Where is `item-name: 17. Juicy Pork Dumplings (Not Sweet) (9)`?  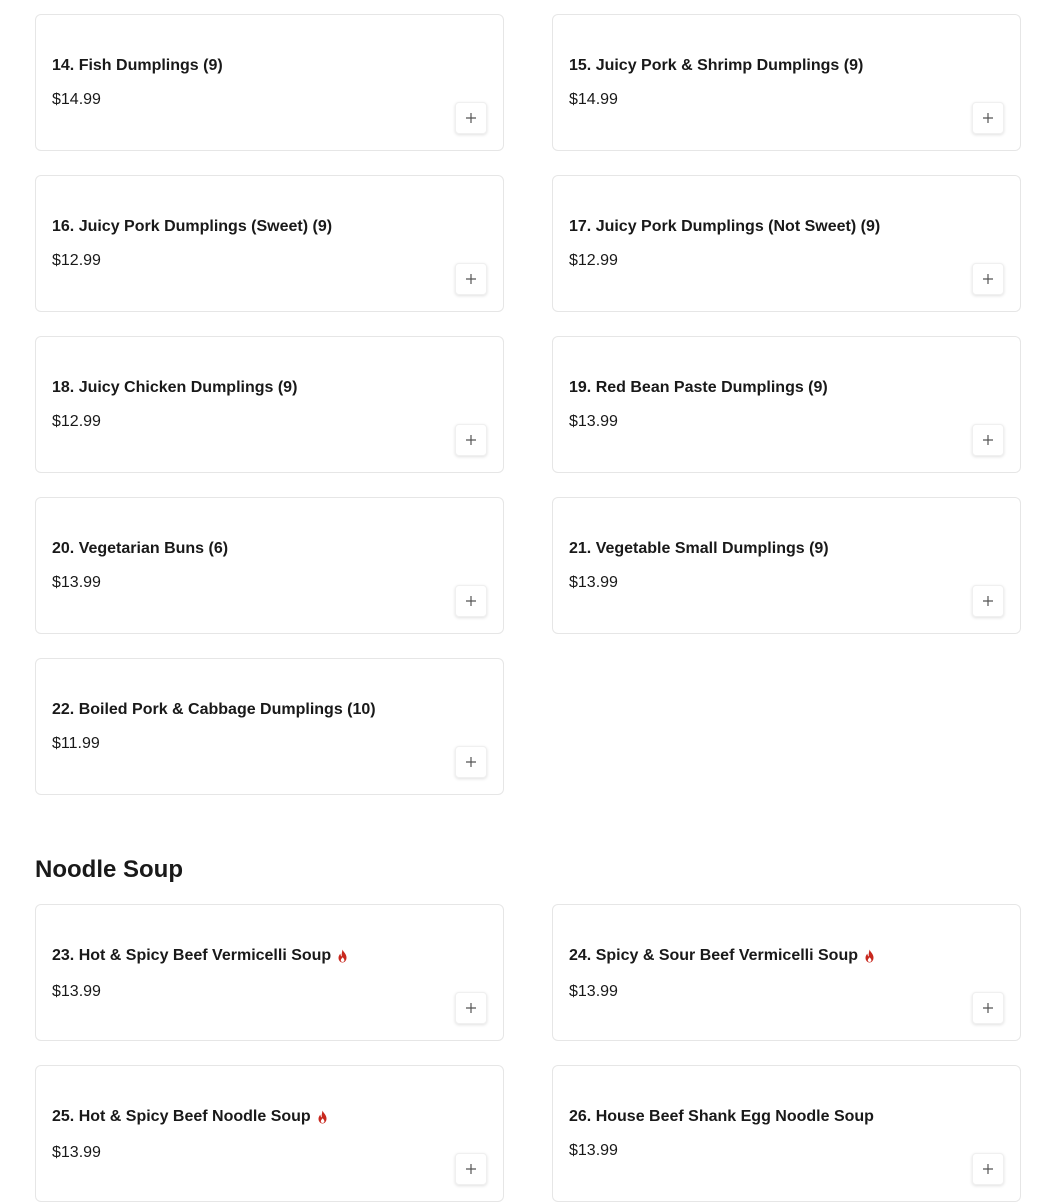
item-name: 17. Juicy Pork Dumplings (Not Sweet) (9) is located at coordinates (725, 226).